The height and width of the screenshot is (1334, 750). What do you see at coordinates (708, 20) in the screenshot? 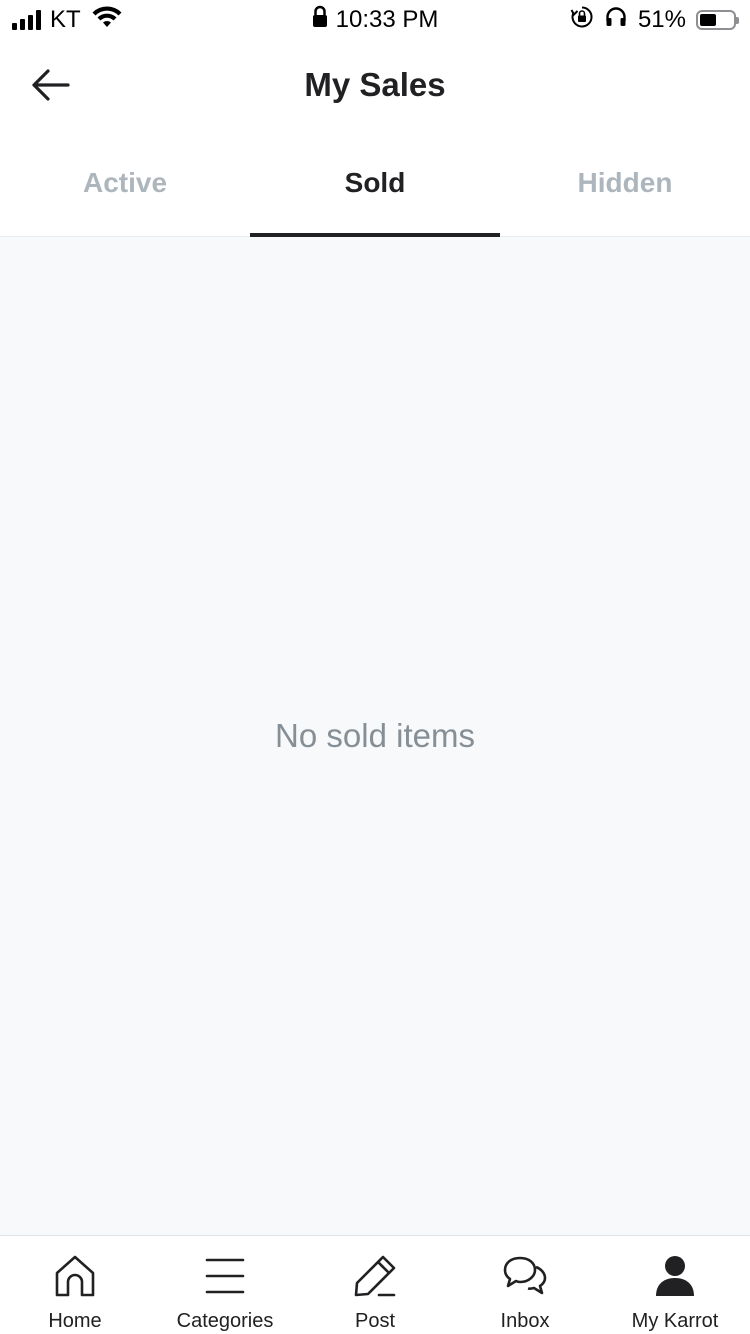
I see `battery-level` at bounding box center [708, 20].